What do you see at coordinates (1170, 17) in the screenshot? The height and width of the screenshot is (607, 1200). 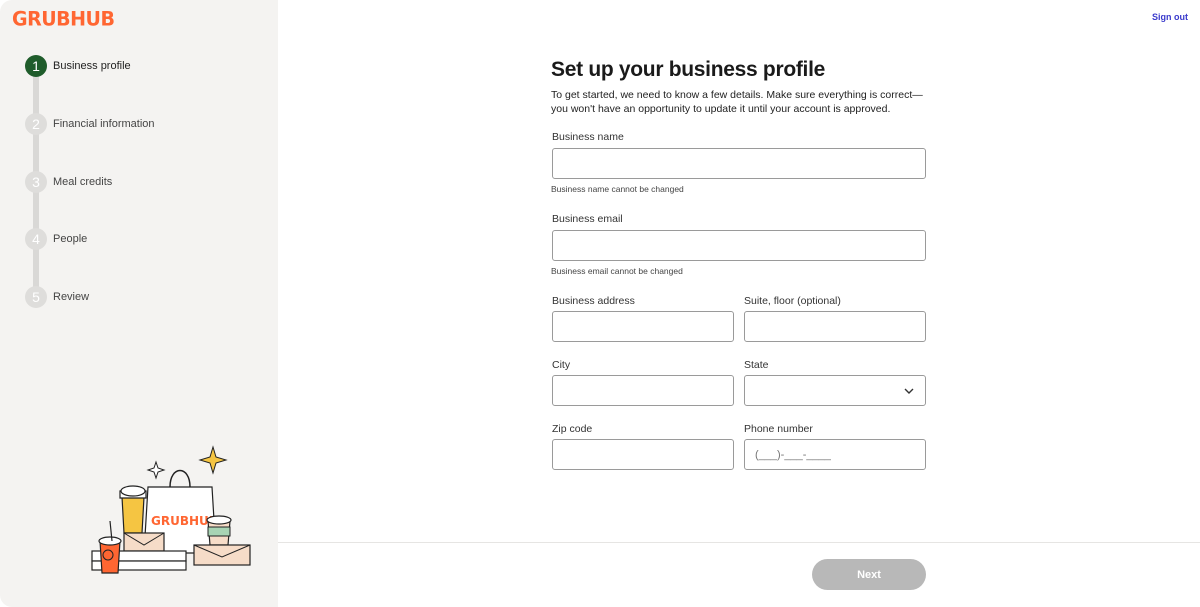 I see `sign-out-link: Sign out` at bounding box center [1170, 17].